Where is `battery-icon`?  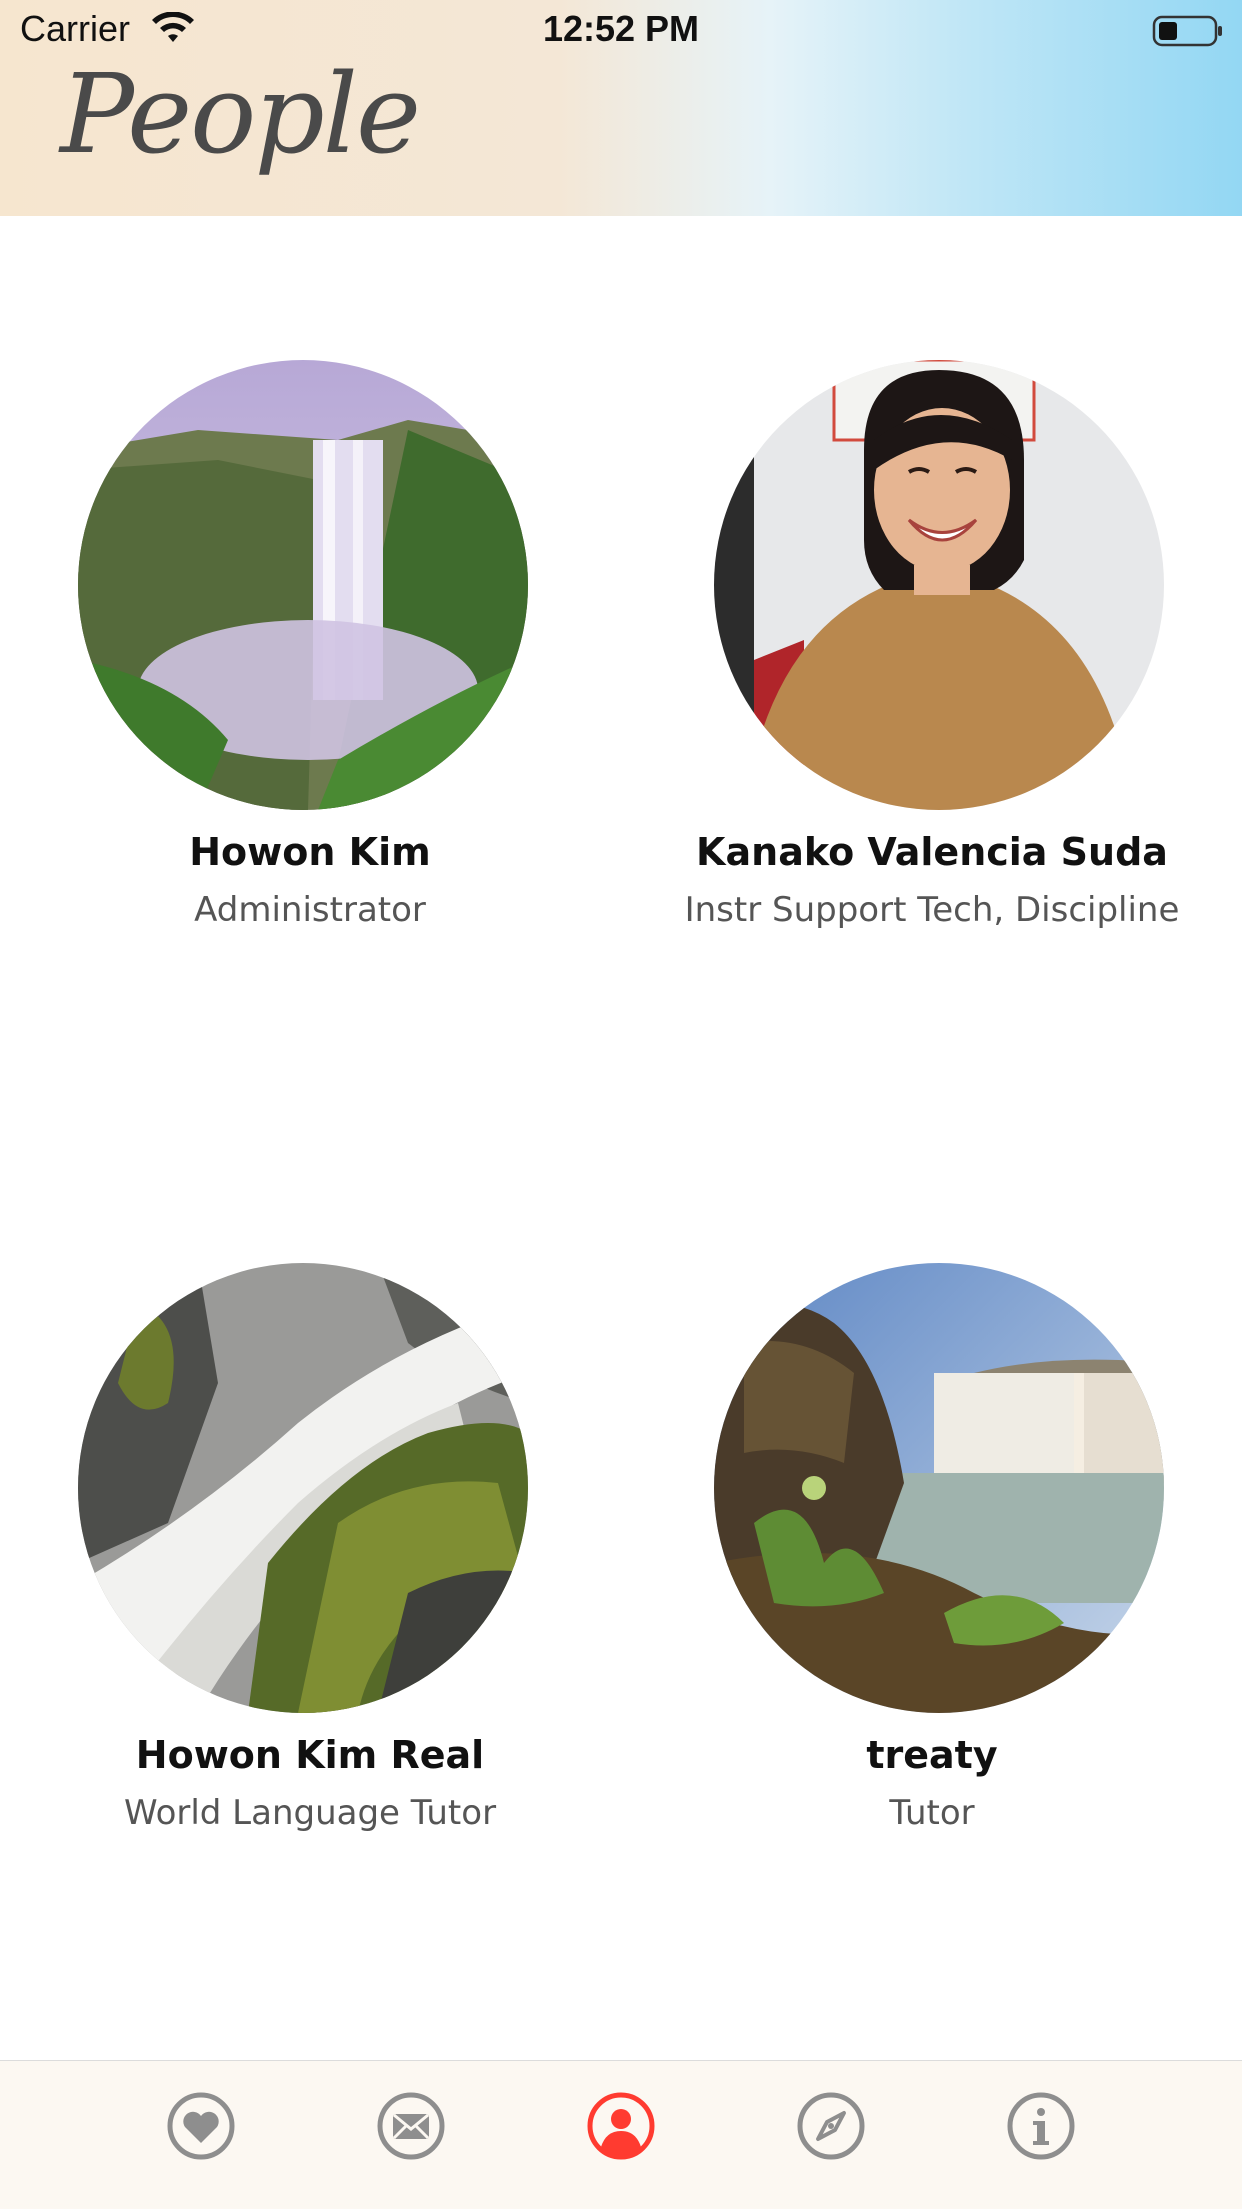 battery-icon is located at coordinates (1188, 31).